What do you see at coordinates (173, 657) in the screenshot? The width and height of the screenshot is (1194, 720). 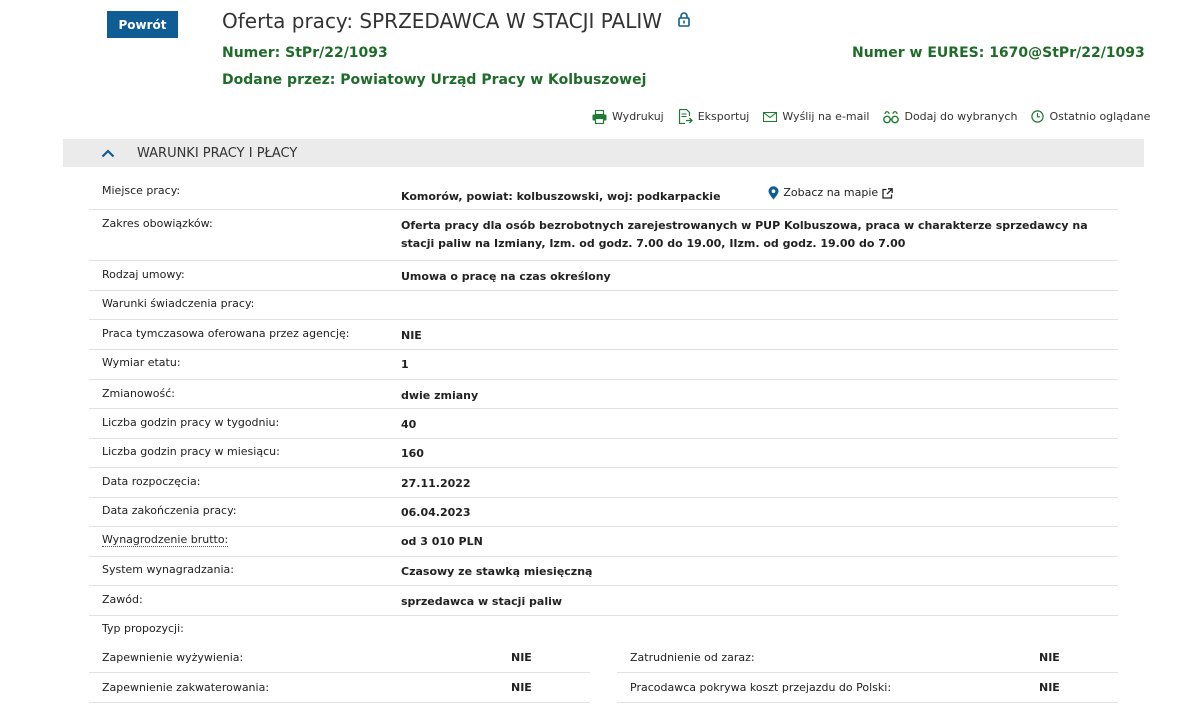 I see `proposal-label: Zapewnienie wyżywienia:` at bounding box center [173, 657].